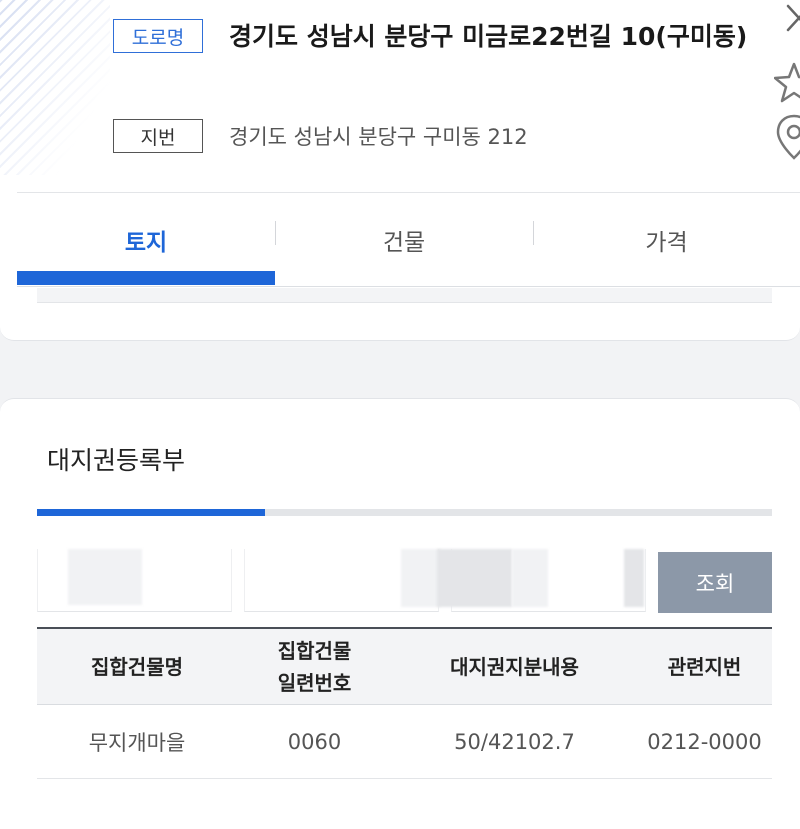 This screenshot has height=829, width=800. Describe the element at coordinates (116, 460) in the screenshot. I see `section-title: 대지권등록부` at that location.